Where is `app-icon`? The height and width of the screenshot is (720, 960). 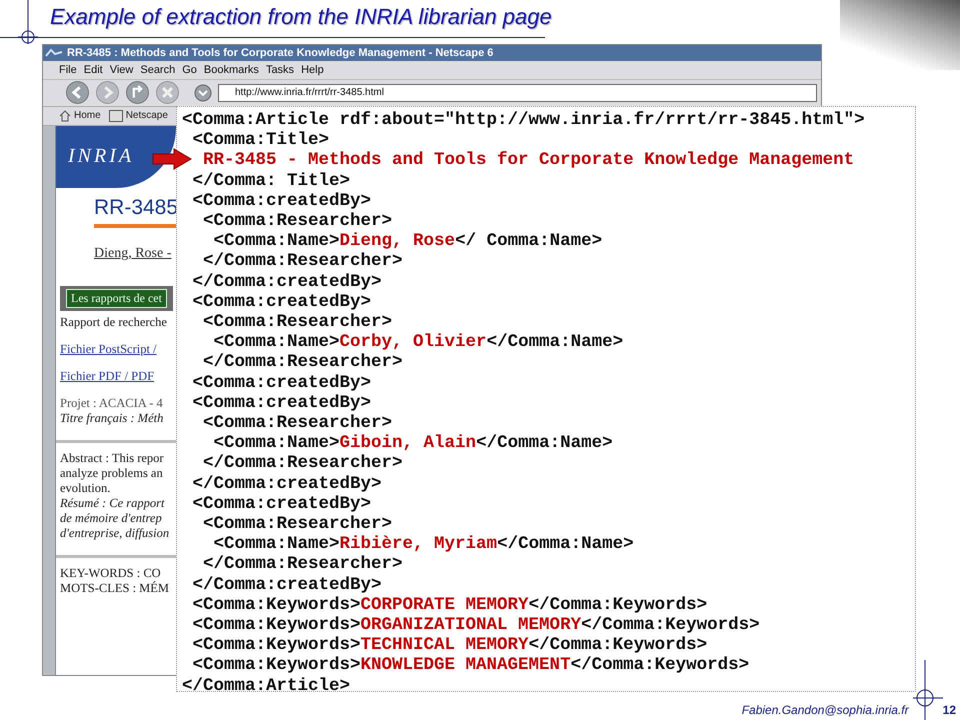
app-icon is located at coordinates (54, 53).